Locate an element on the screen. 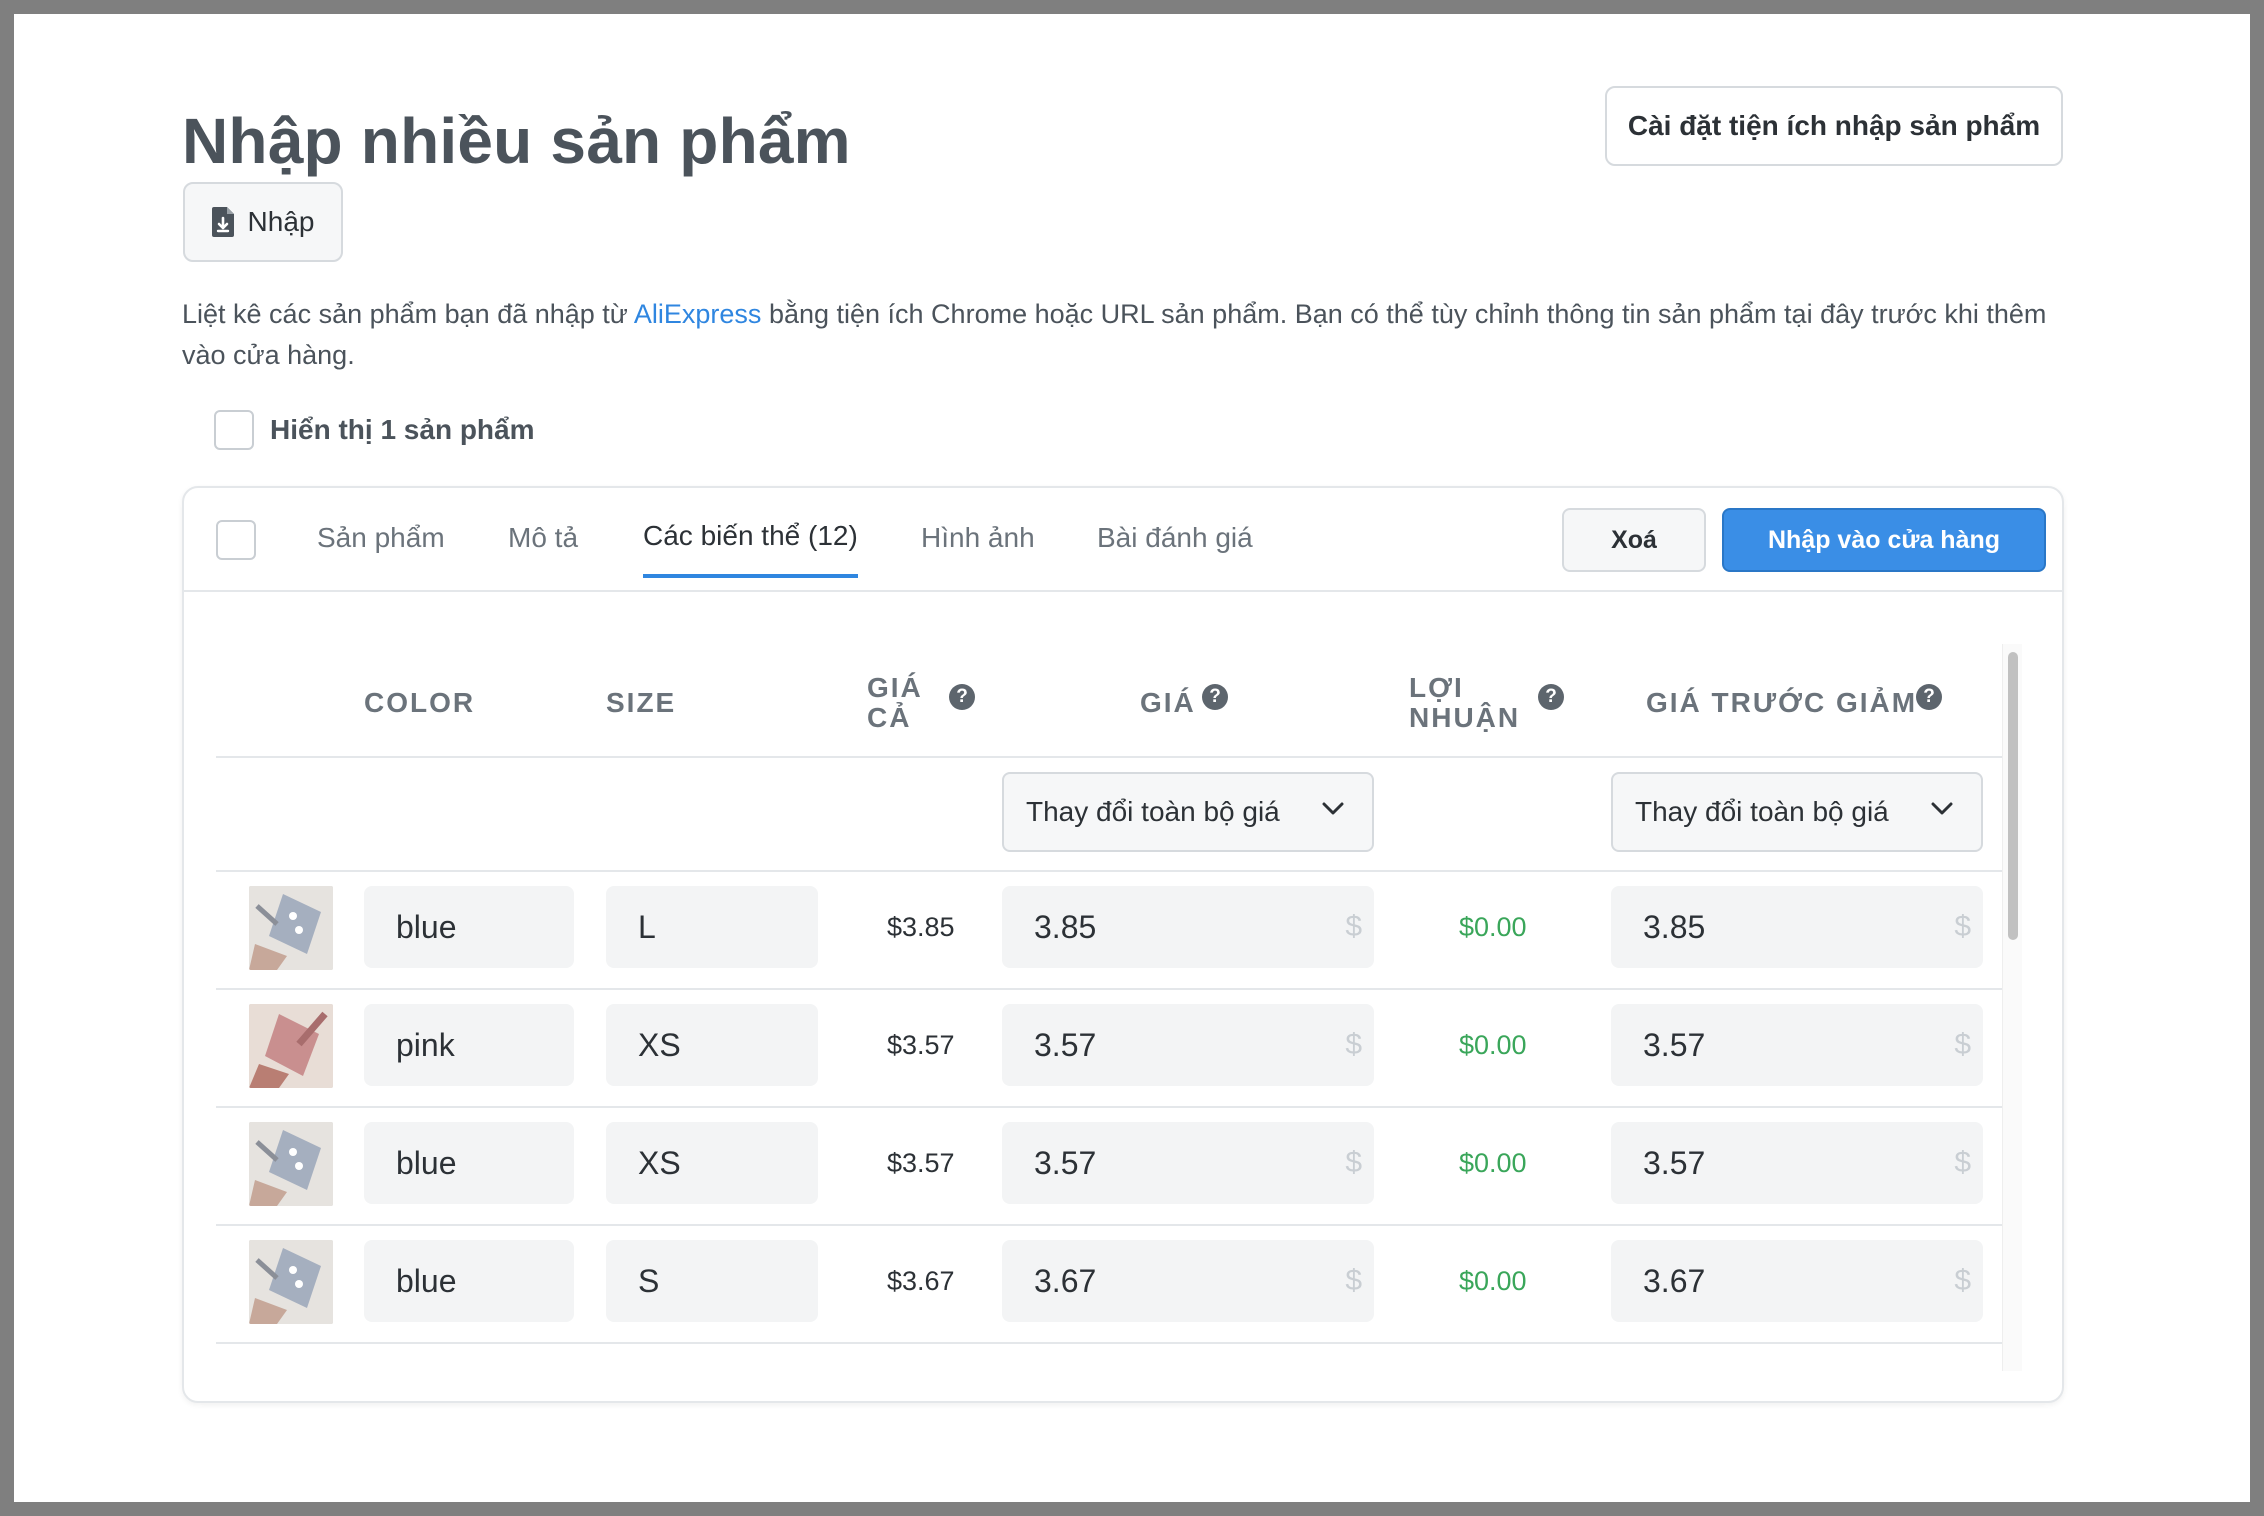 This screenshot has height=1516, width=2264. table-row: blue XS $3.57 3.57 $ $0.00 3.57 $ is located at coordinates (1109, 1167).